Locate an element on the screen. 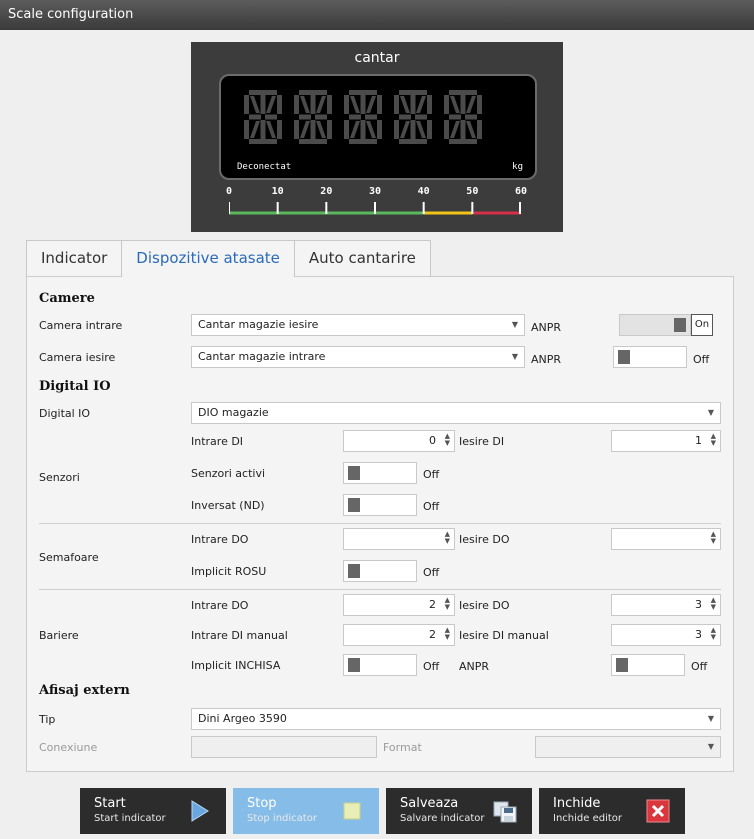 The image size is (754, 839). senzori-intrare-di-spinbox: 0 ▲ ▼ is located at coordinates (399, 441).